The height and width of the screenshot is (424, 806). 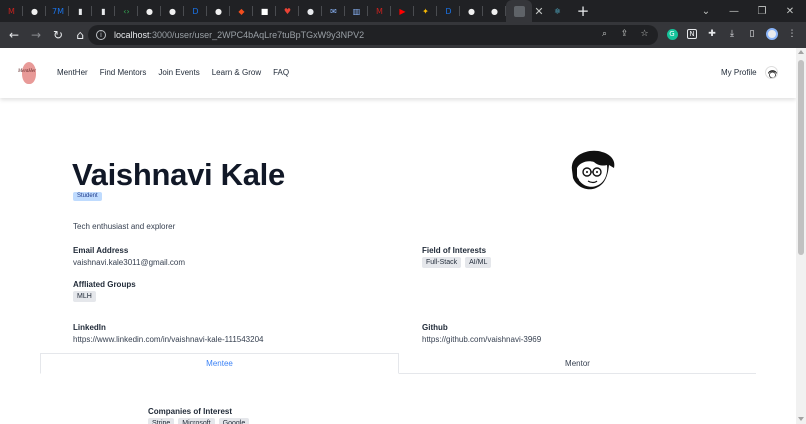 I want to click on linkedin-label: LinkedIn, so click(x=89, y=327).